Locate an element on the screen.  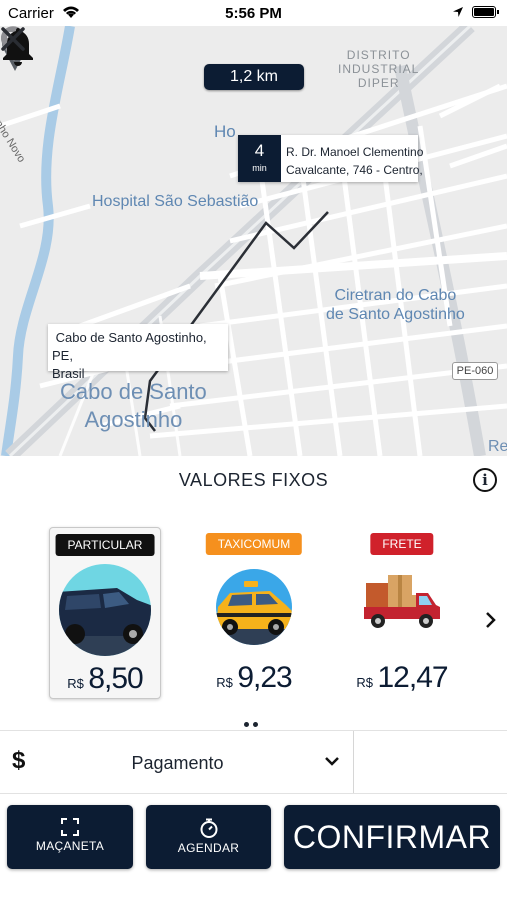
status-bar: Carrier 5:56 PM is located at coordinates (253, 13).